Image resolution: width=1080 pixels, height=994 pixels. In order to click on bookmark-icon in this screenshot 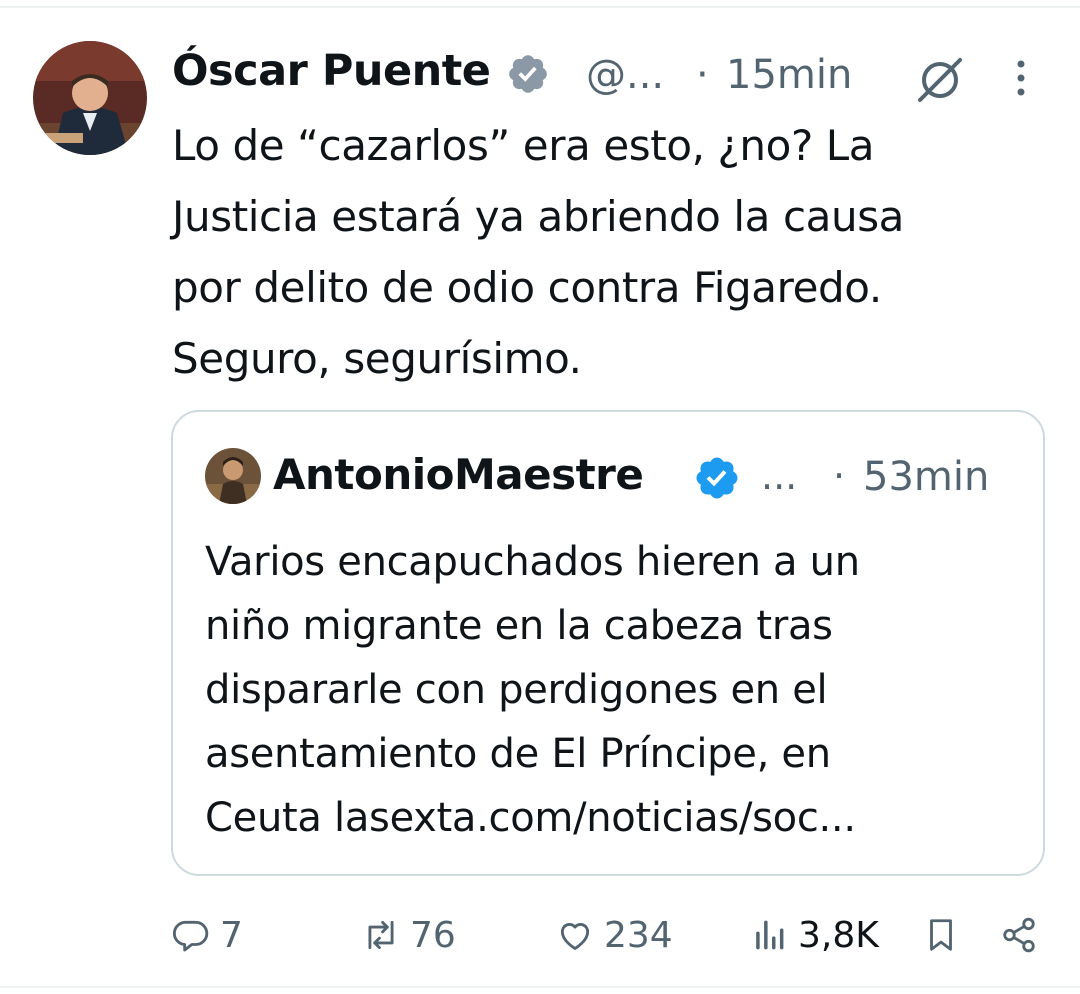, I will do `click(941, 935)`.